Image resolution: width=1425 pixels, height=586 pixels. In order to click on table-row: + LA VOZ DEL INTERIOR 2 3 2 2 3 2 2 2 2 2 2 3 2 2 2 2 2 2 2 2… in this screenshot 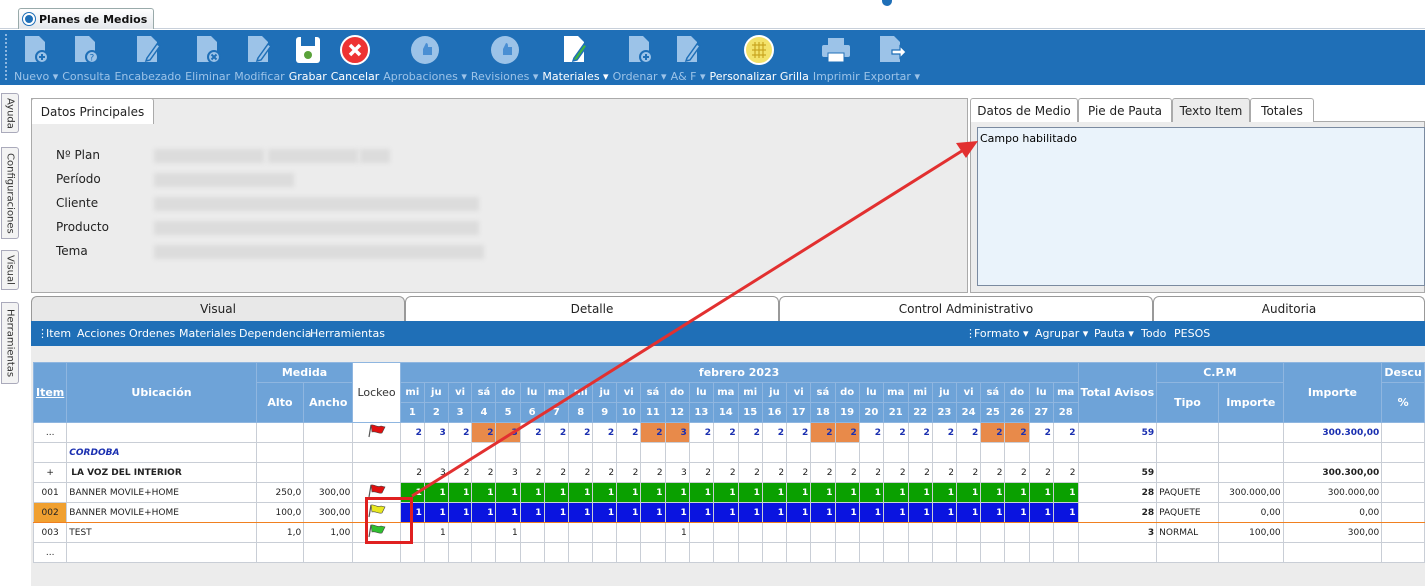, I will do `click(728, 472)`.